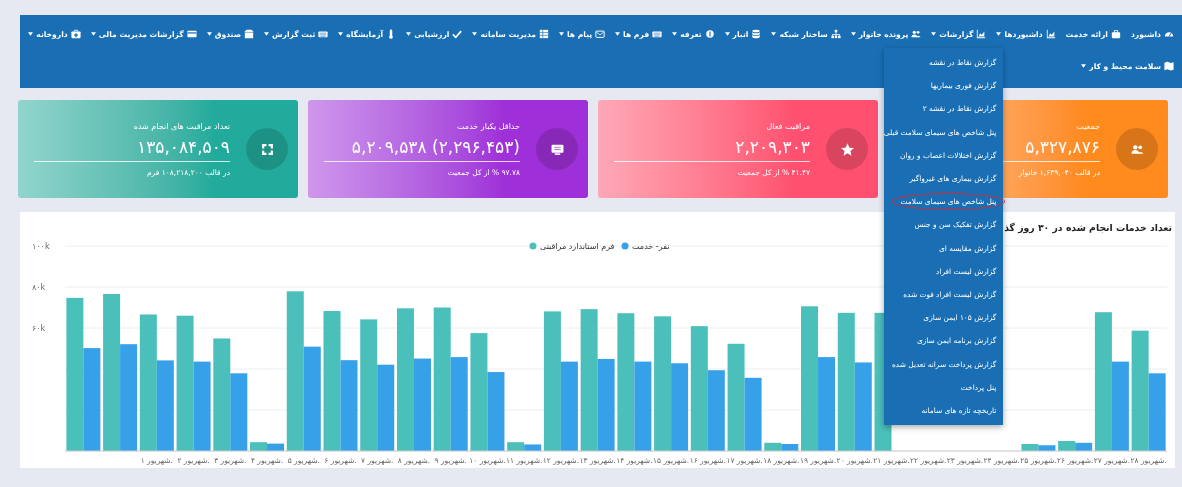 This screenshot has width=1182, height=487. Describe the element at coordinates (600, 34) in the screenshot. I see `envelope-icon` at that location.